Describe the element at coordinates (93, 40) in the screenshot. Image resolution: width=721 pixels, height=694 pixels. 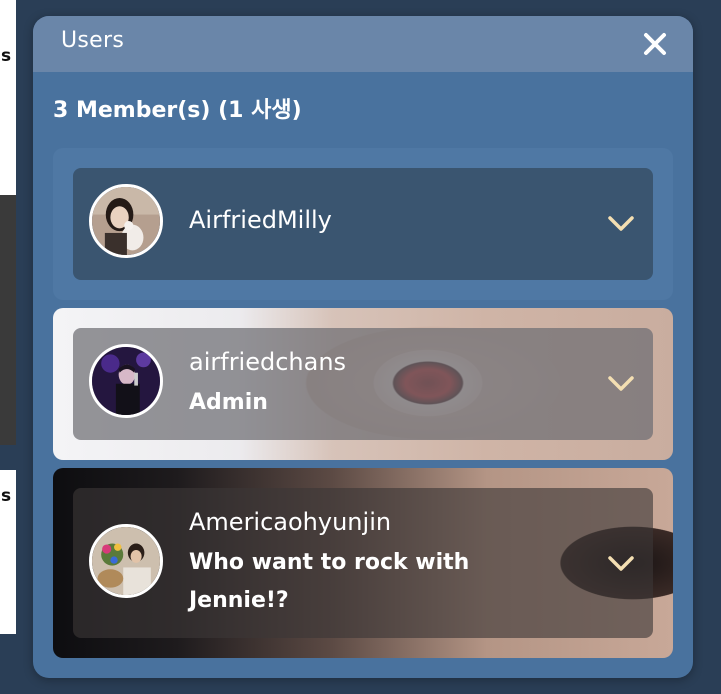
I see `modal-title: Users` at that location.